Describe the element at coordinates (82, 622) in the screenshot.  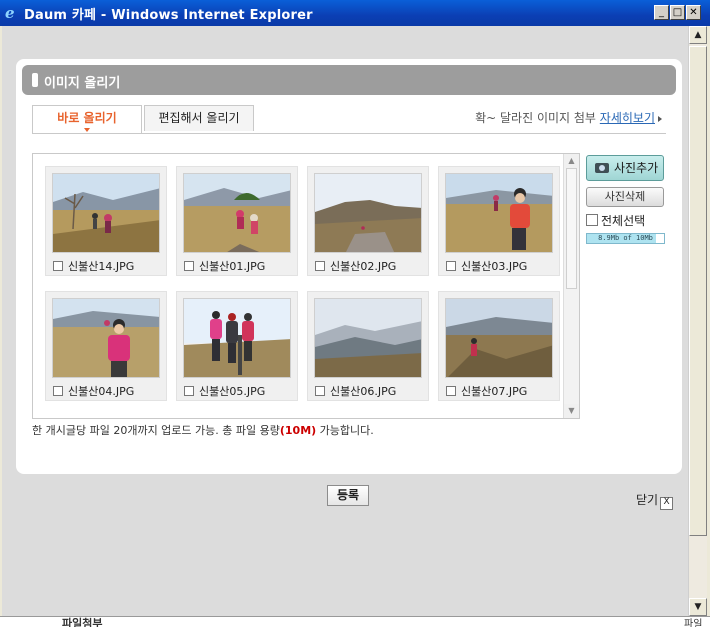
I see `underlying-text: 파일첨부` at that location.